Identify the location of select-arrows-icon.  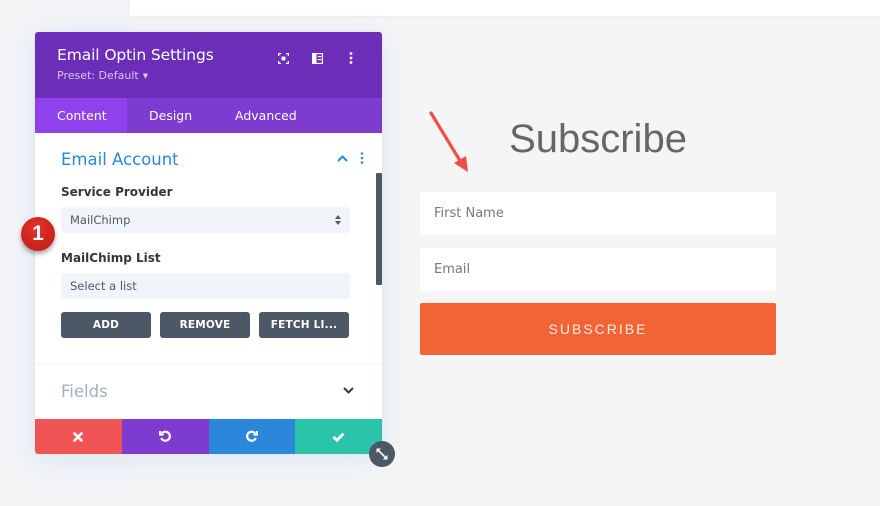
(338, 220).